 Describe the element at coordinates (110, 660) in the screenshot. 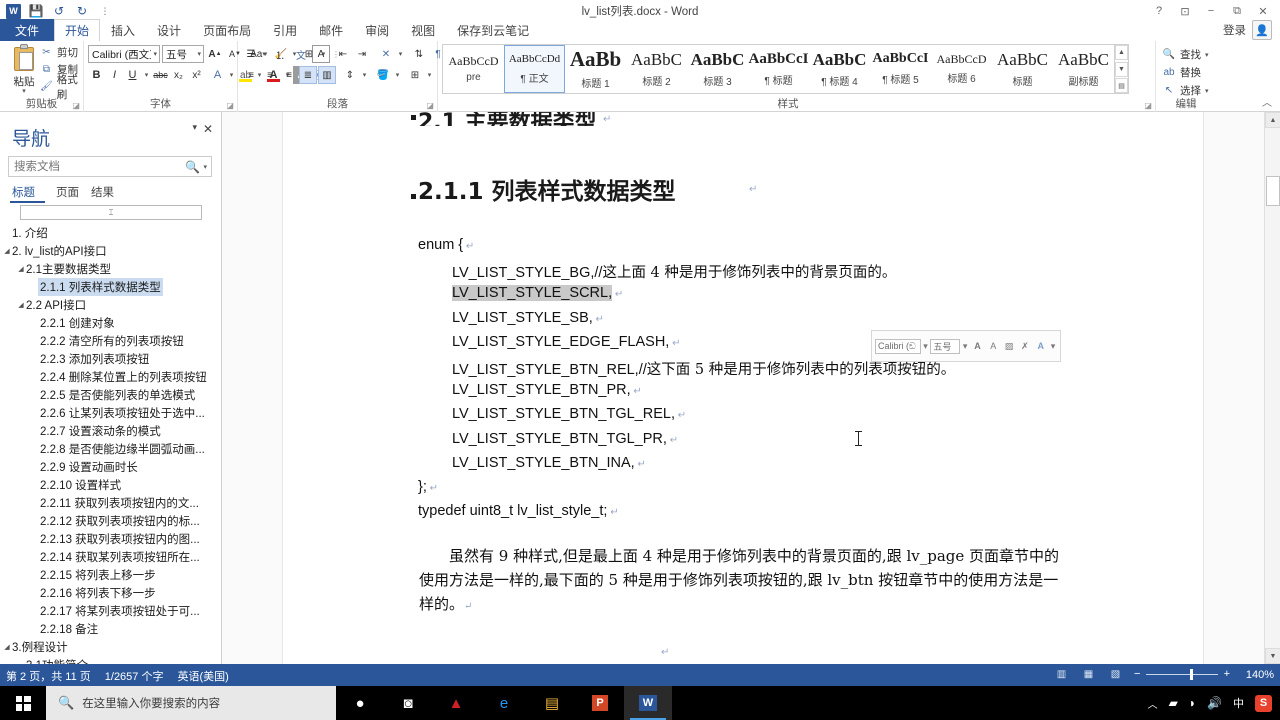

I see `nav-item-24: 3.1功能简介` at that location.